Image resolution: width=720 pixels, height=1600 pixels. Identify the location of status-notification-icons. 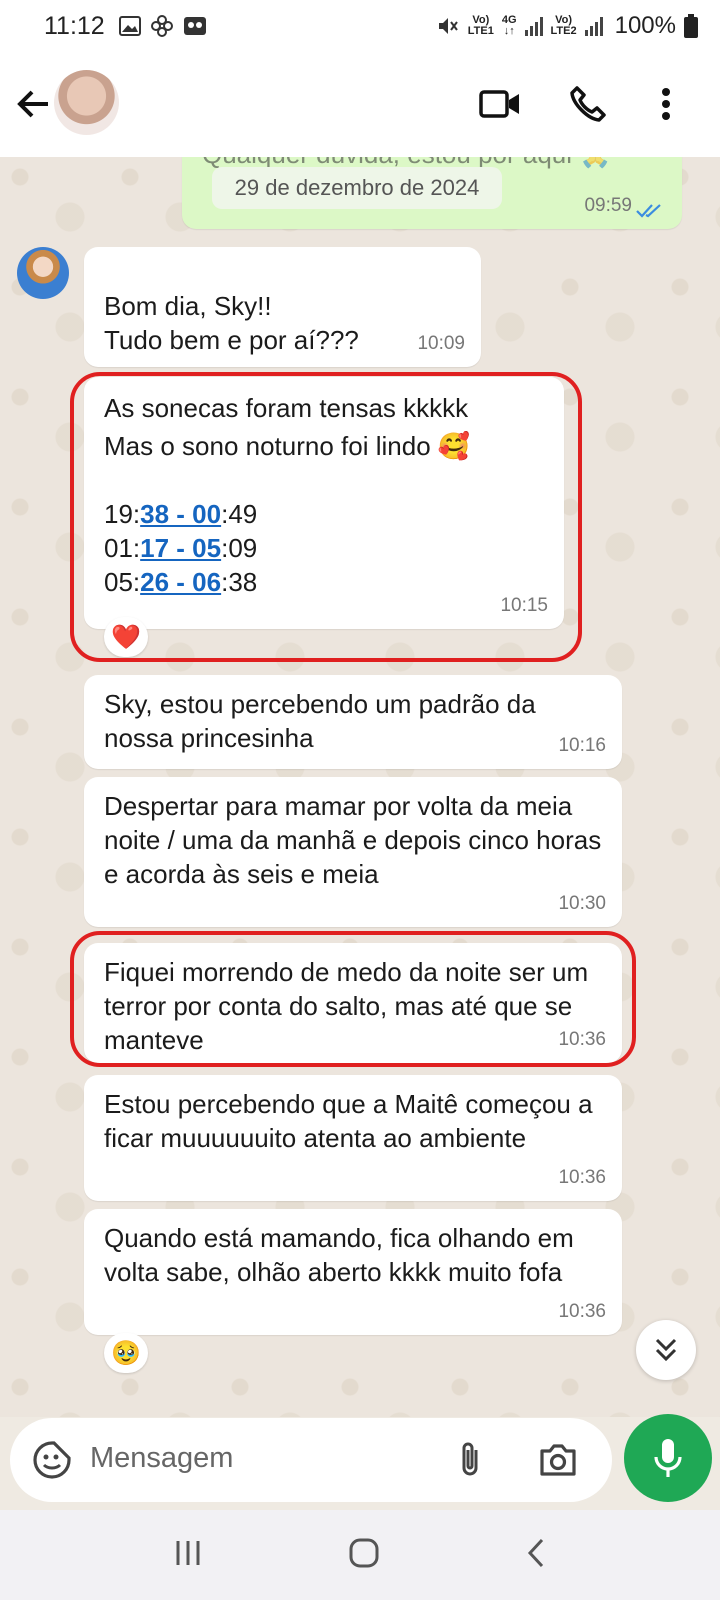
(162, 26).